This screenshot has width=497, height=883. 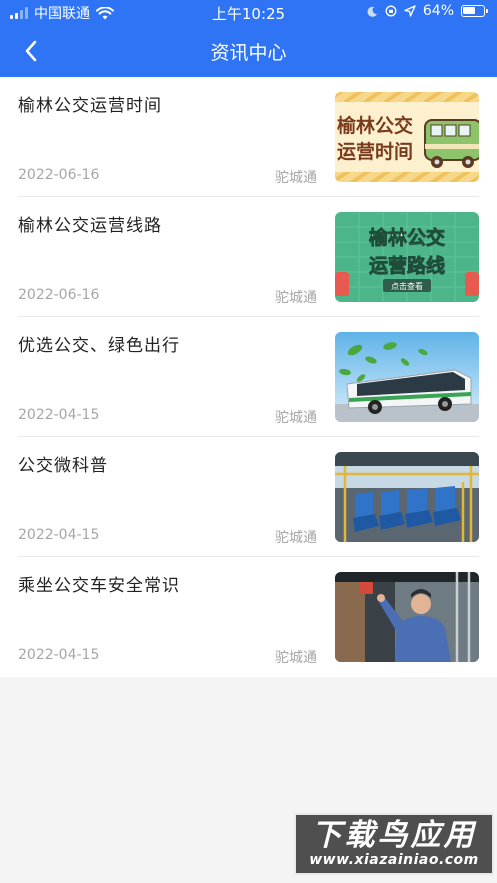 What do you see at coordinates (99, 586) in the screenshot?
I see `article-title: 乘坐公交车安全常识` at bounding box center [99, 586].